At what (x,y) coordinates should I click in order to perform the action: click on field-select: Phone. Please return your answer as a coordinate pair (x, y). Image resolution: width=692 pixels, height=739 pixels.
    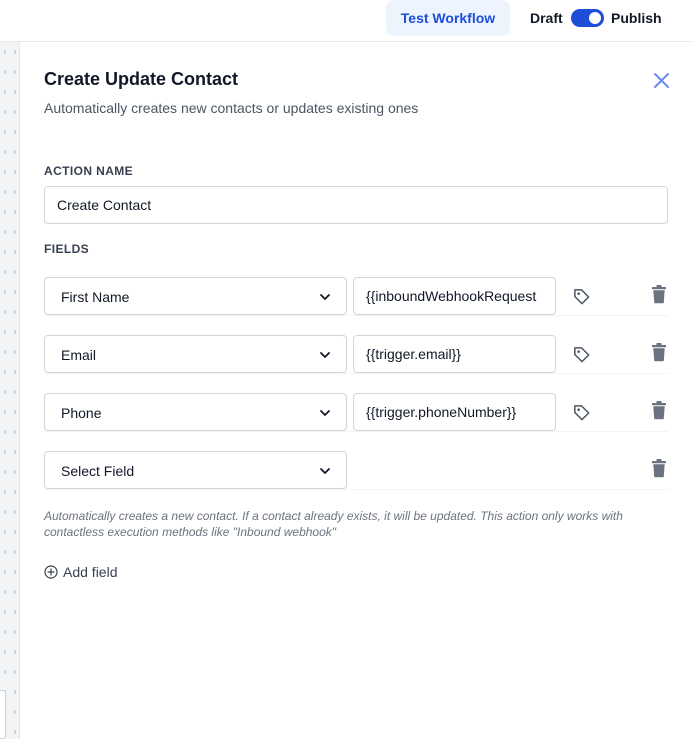
    Looking at the image, I should click on (195, 412).